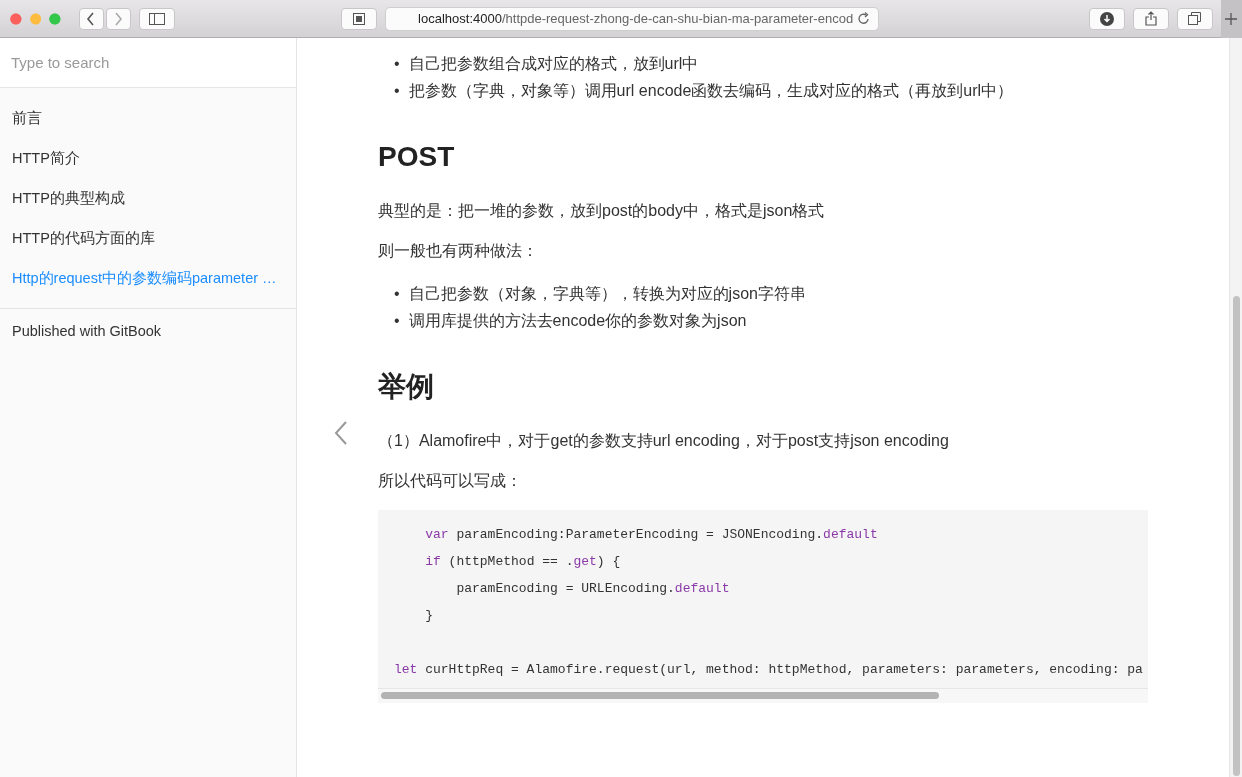  I want to click on sidebar-icon, so click(156, 18).